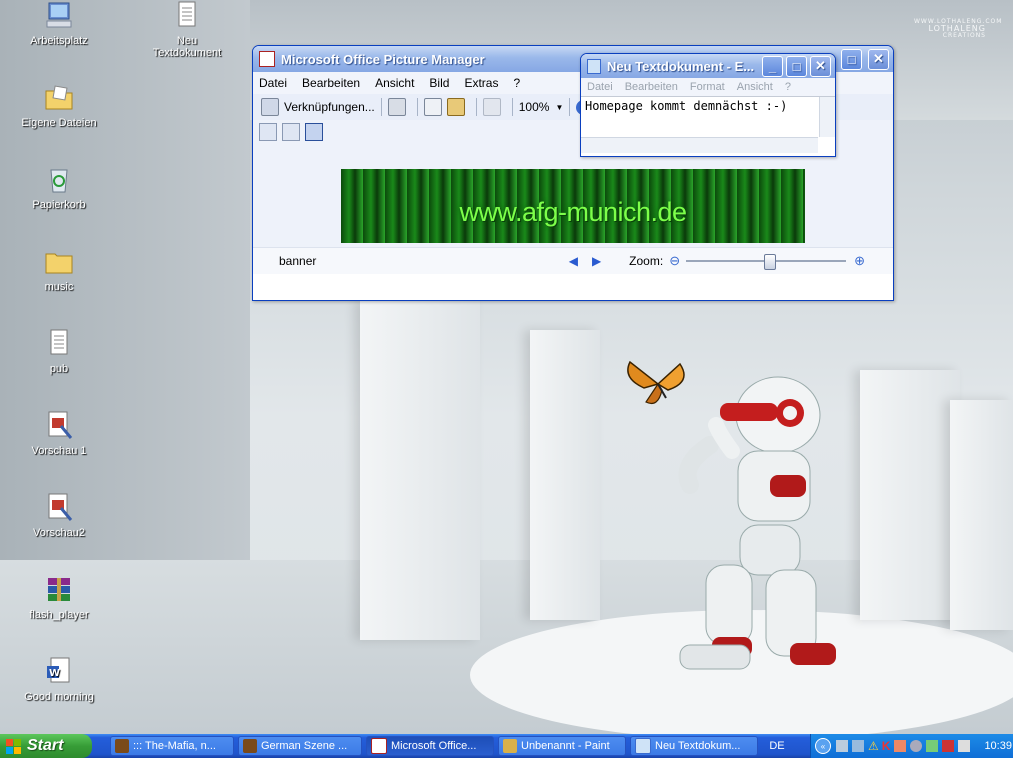  I want to click on previous-arrow-icon: ◀, so click(573, 261).